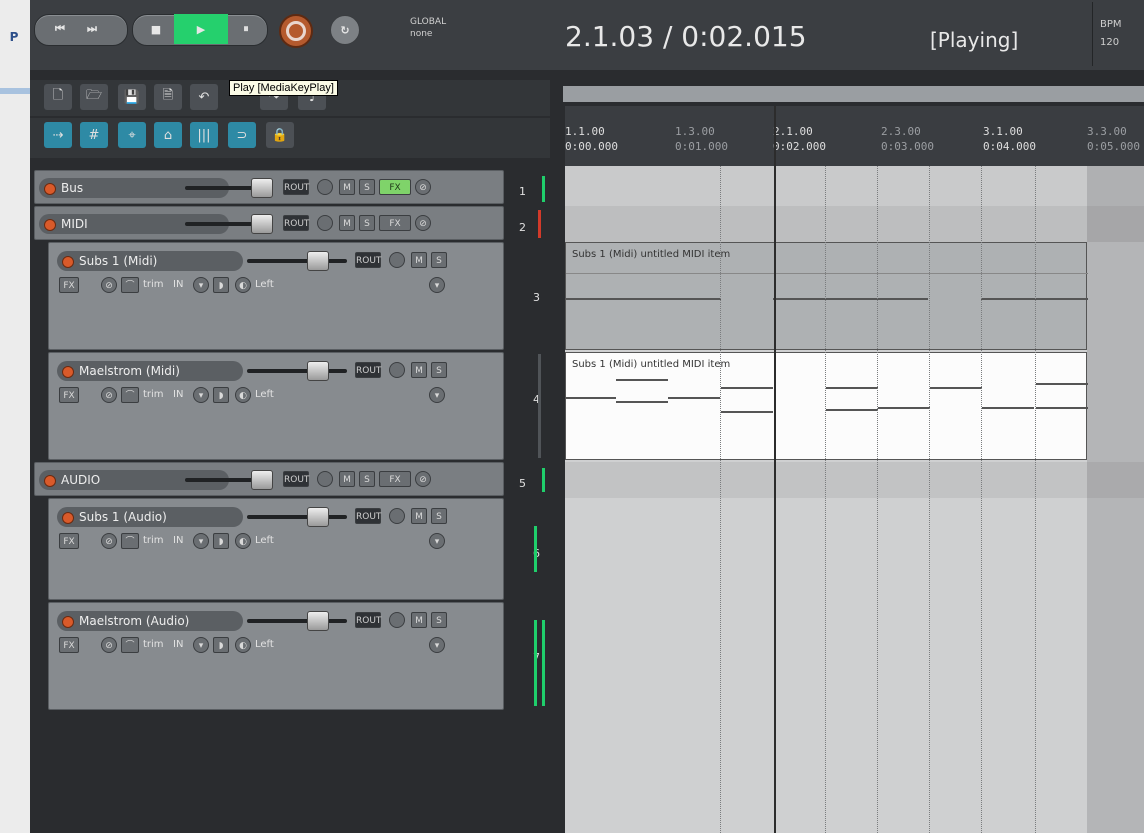 Image resolution: width=1144 pixels, height=833 pixels. What do you see at coordinates (168, 97) in the screenshot?
I see `project-settings-icon: 🗎` at bounding box center [168, 97].